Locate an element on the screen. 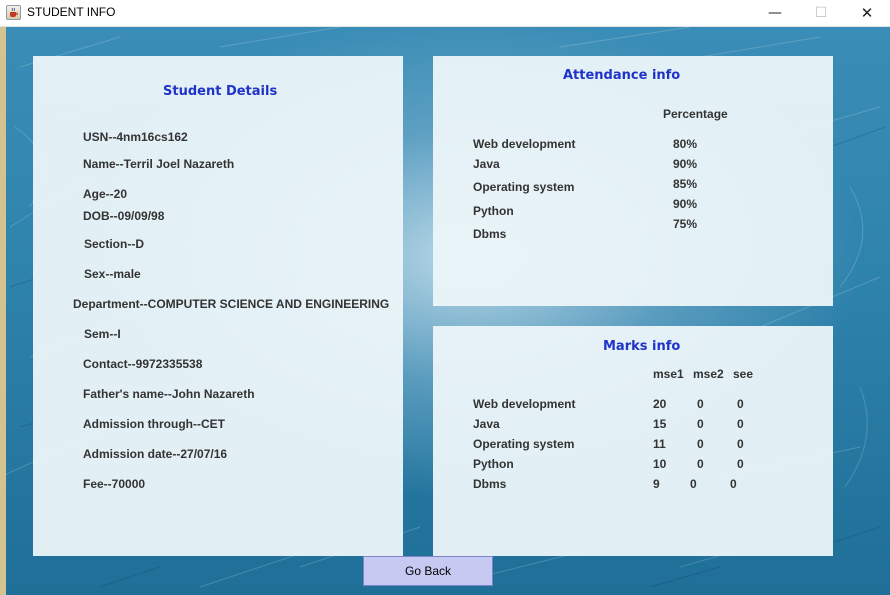 The height and width of the screenshot is (595, 890). fee-label: Fee--70000 is located at coordinates (114, 484).